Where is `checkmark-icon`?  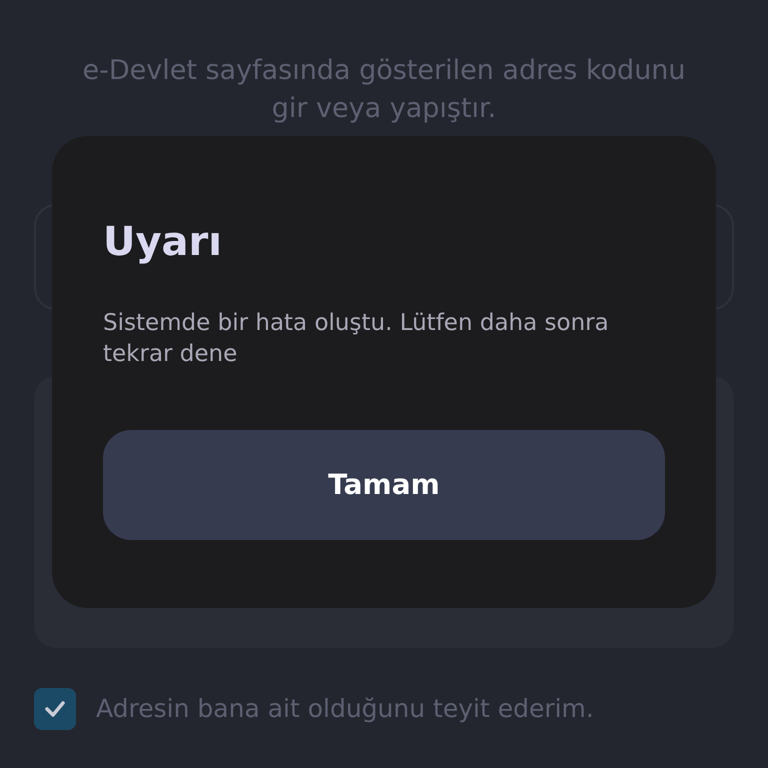
checkmark-icon is located at coordinates (55, 709).